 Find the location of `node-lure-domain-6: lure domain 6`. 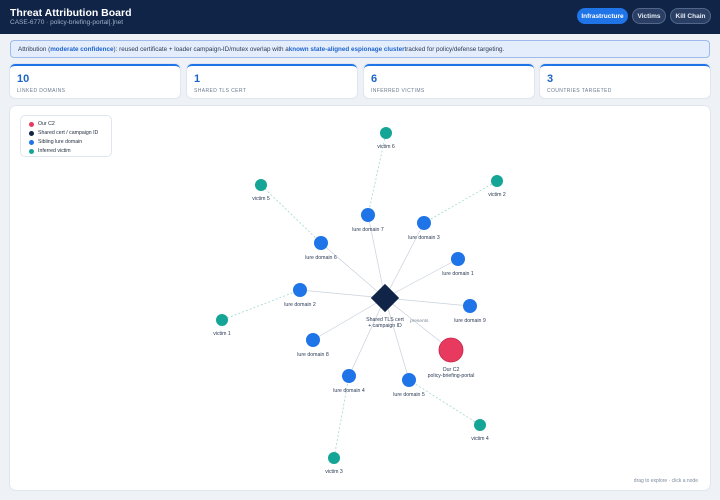

node-lure-domain-6: lure domain 6 is located at coordinates (321, 248).